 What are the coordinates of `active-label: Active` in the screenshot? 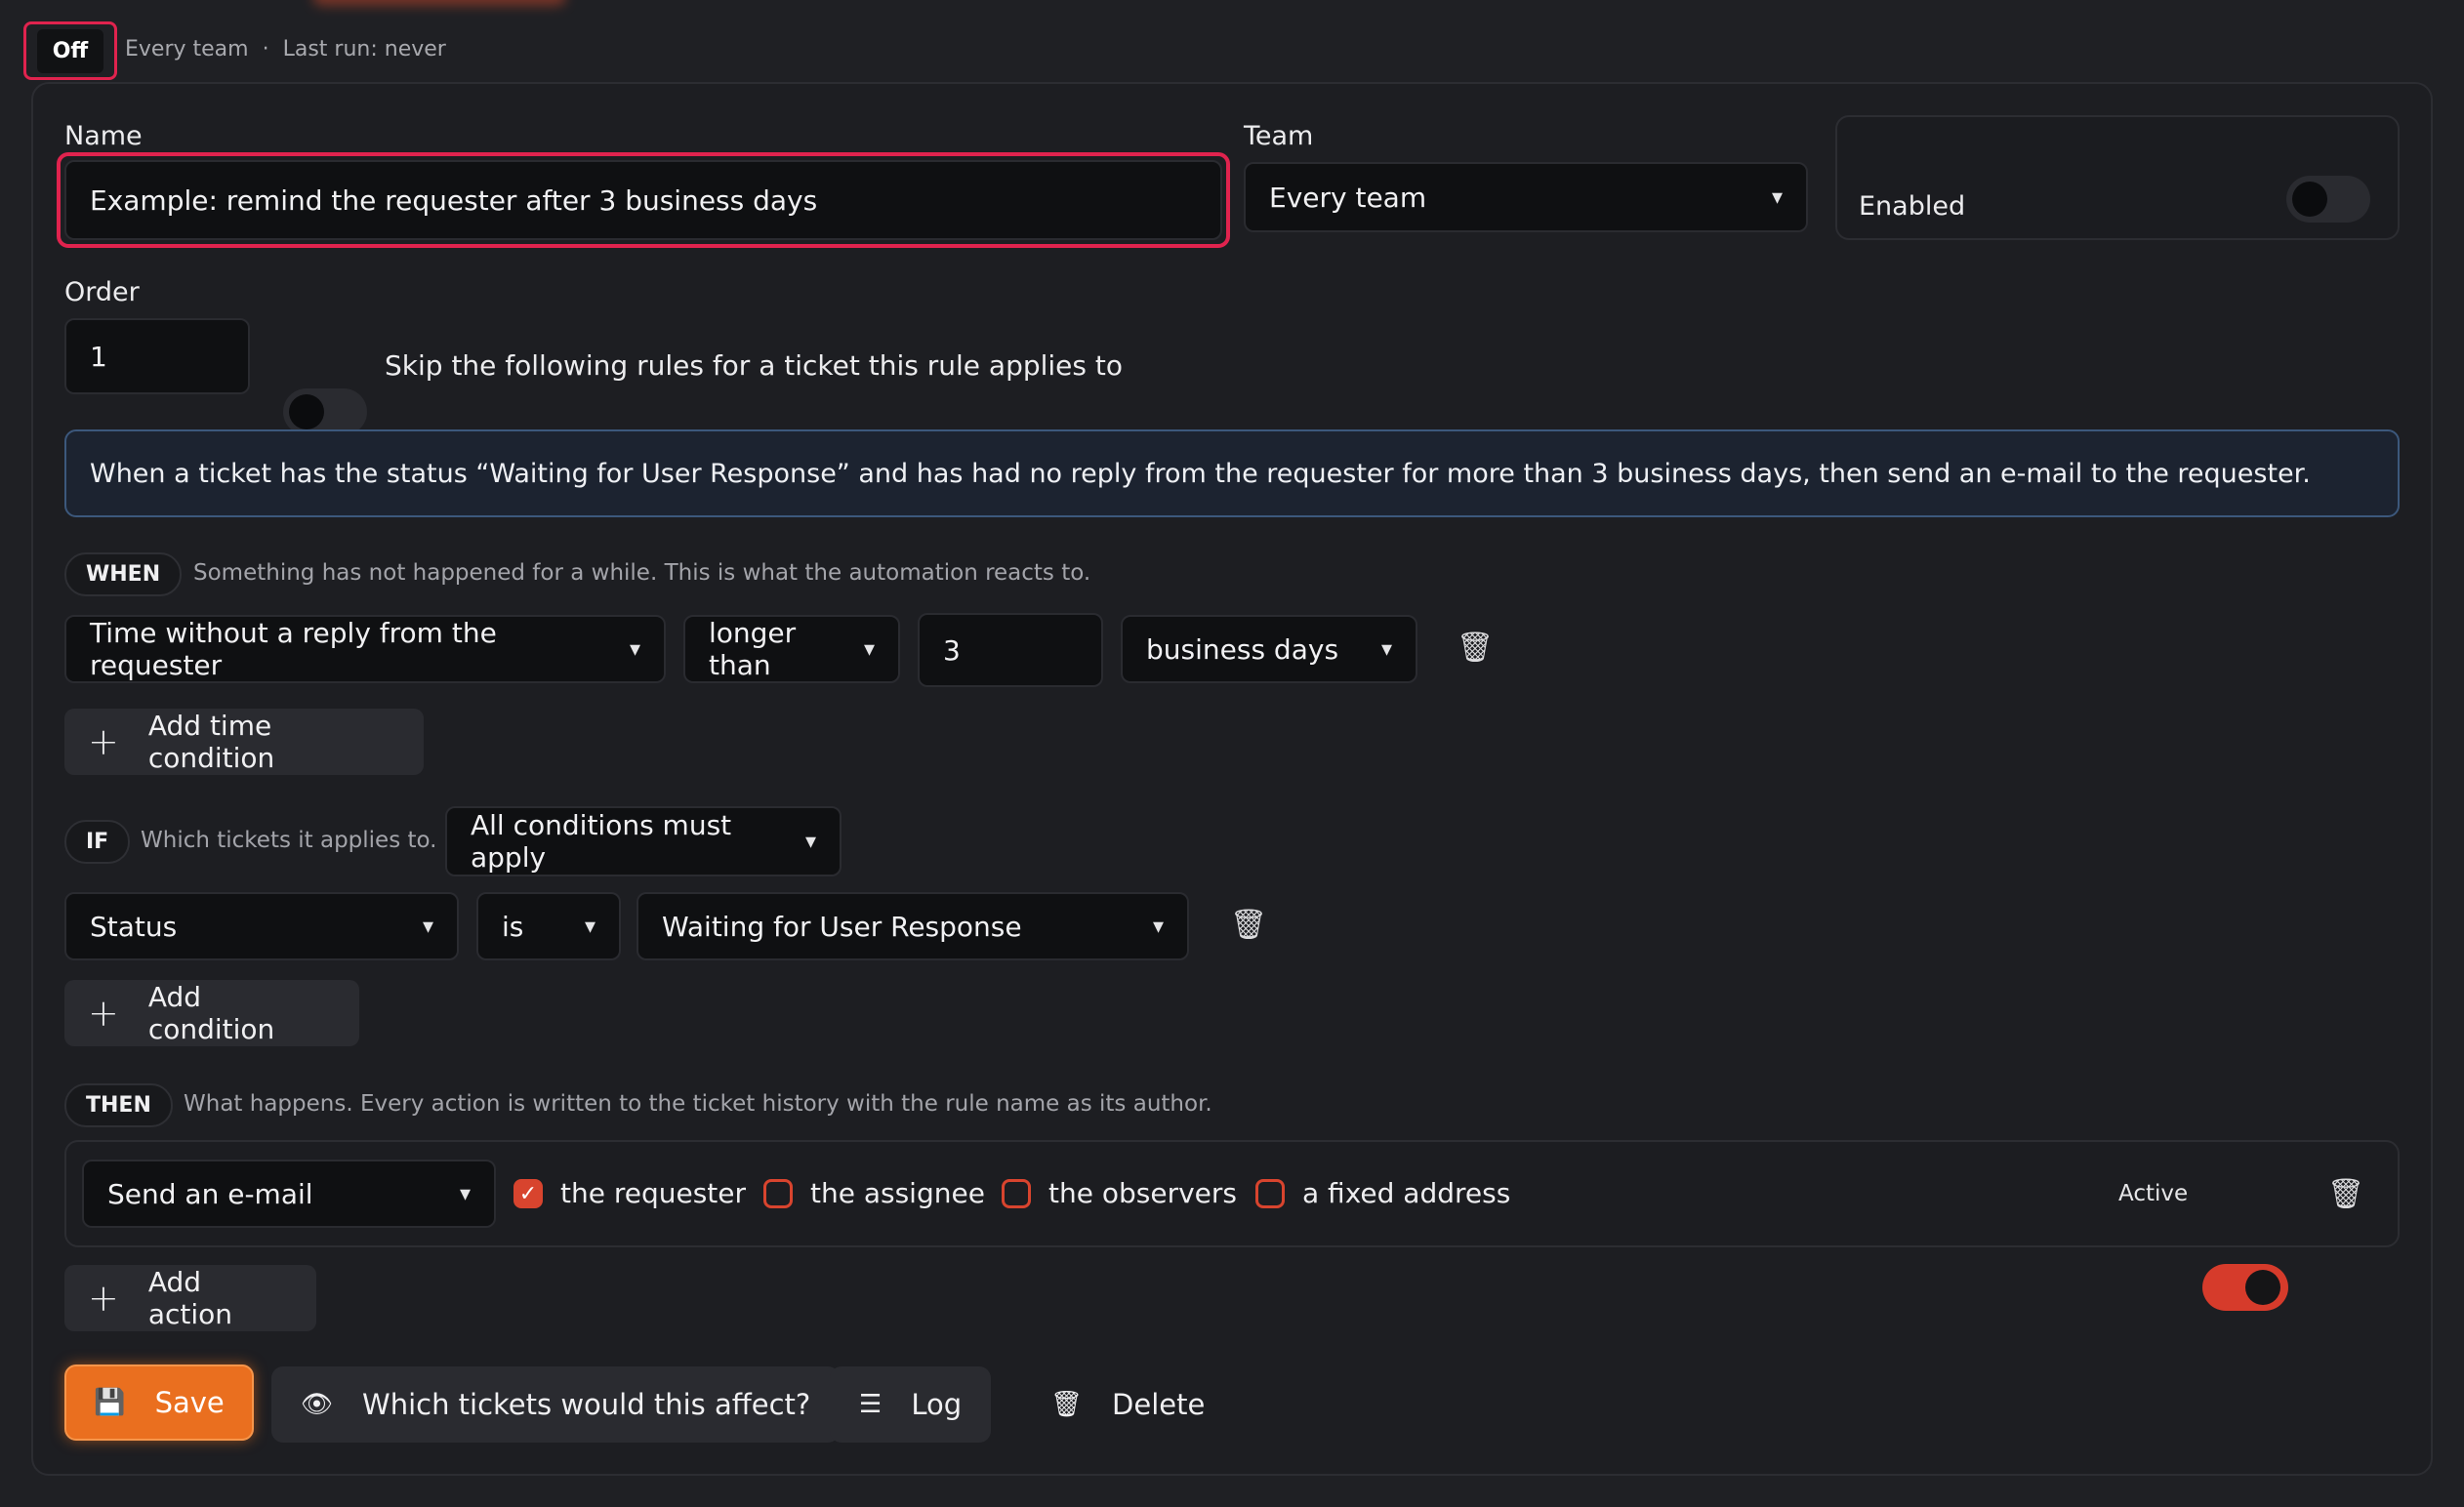 It's located at (2153, 1194).